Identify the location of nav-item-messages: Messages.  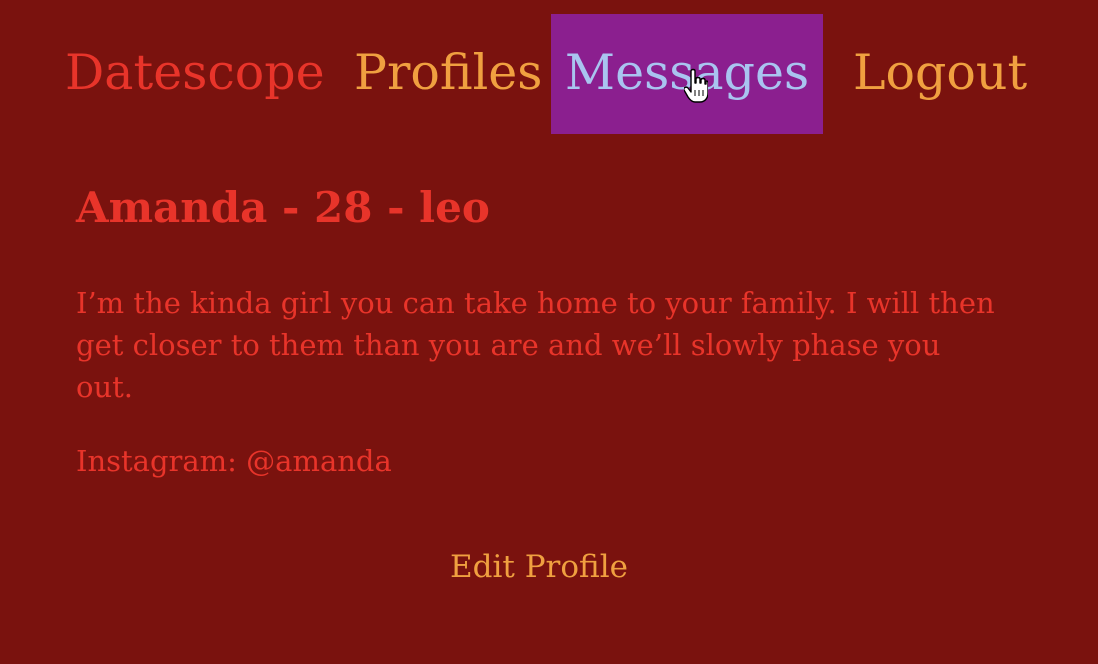
(687, 74).